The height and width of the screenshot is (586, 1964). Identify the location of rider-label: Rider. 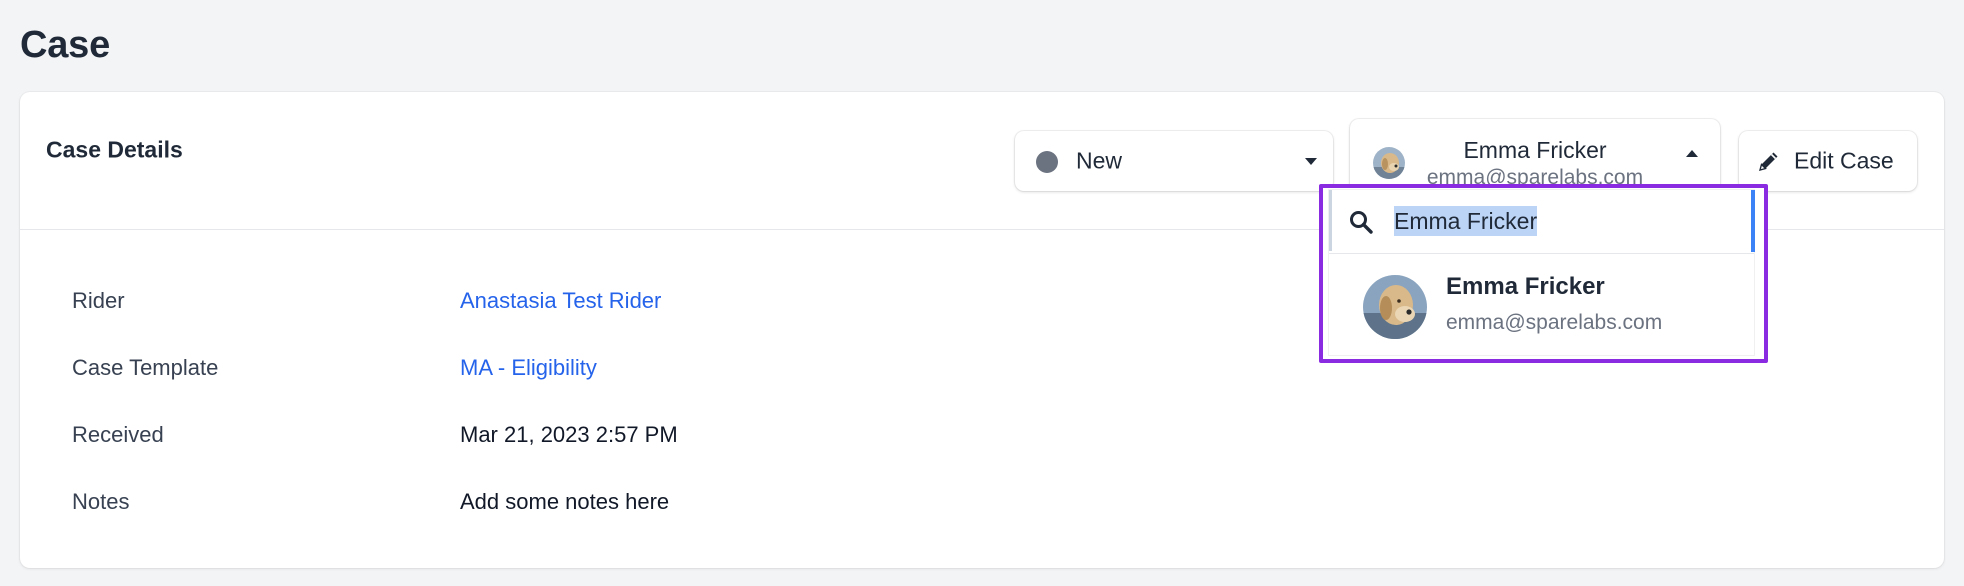
(98, 300).